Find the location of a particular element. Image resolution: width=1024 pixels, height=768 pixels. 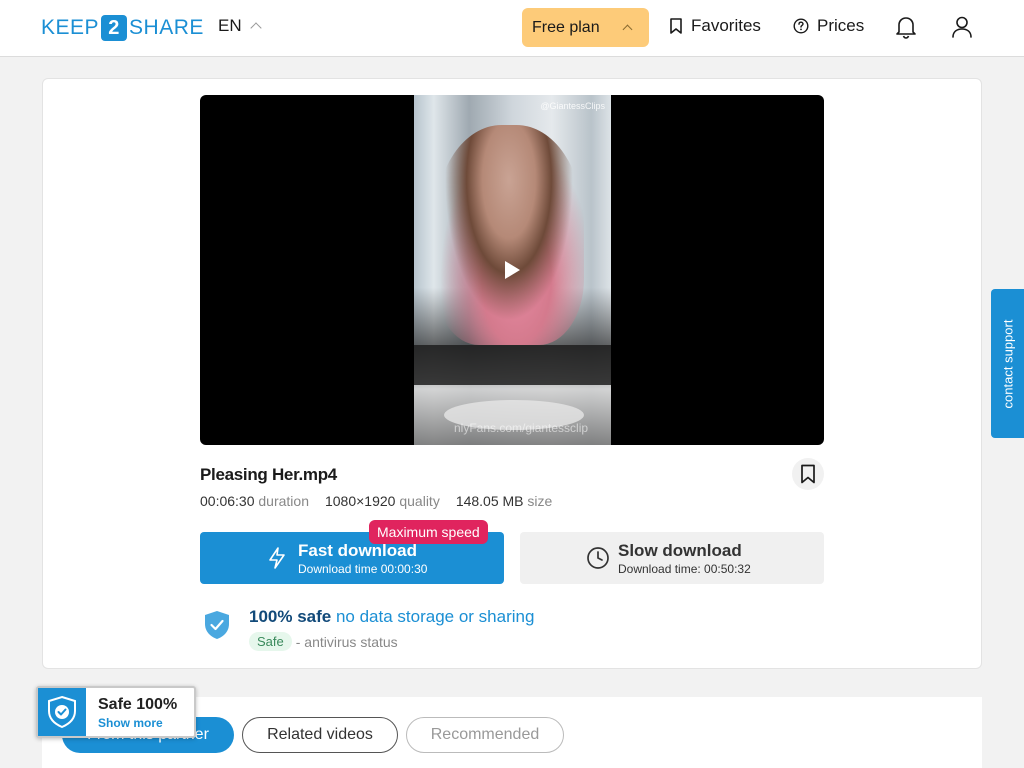

safety-light: no data storage or sharing is located at coordinates (435, 616).